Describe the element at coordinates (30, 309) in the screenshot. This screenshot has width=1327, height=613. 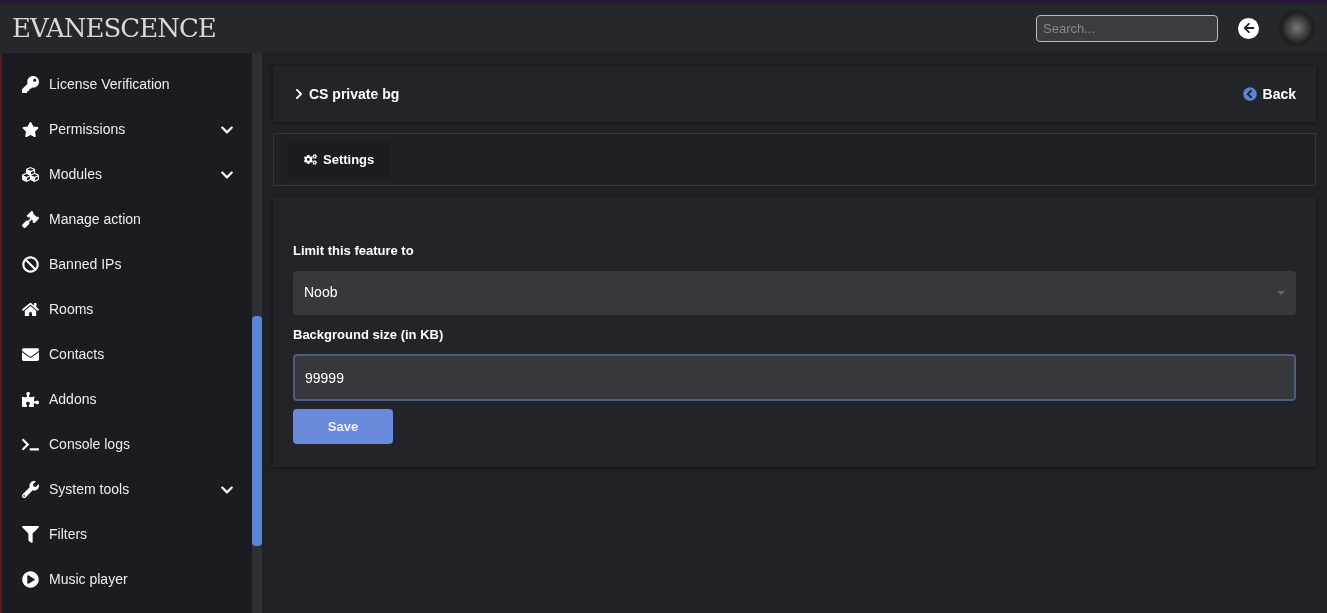
I see `home-icon` at that location.